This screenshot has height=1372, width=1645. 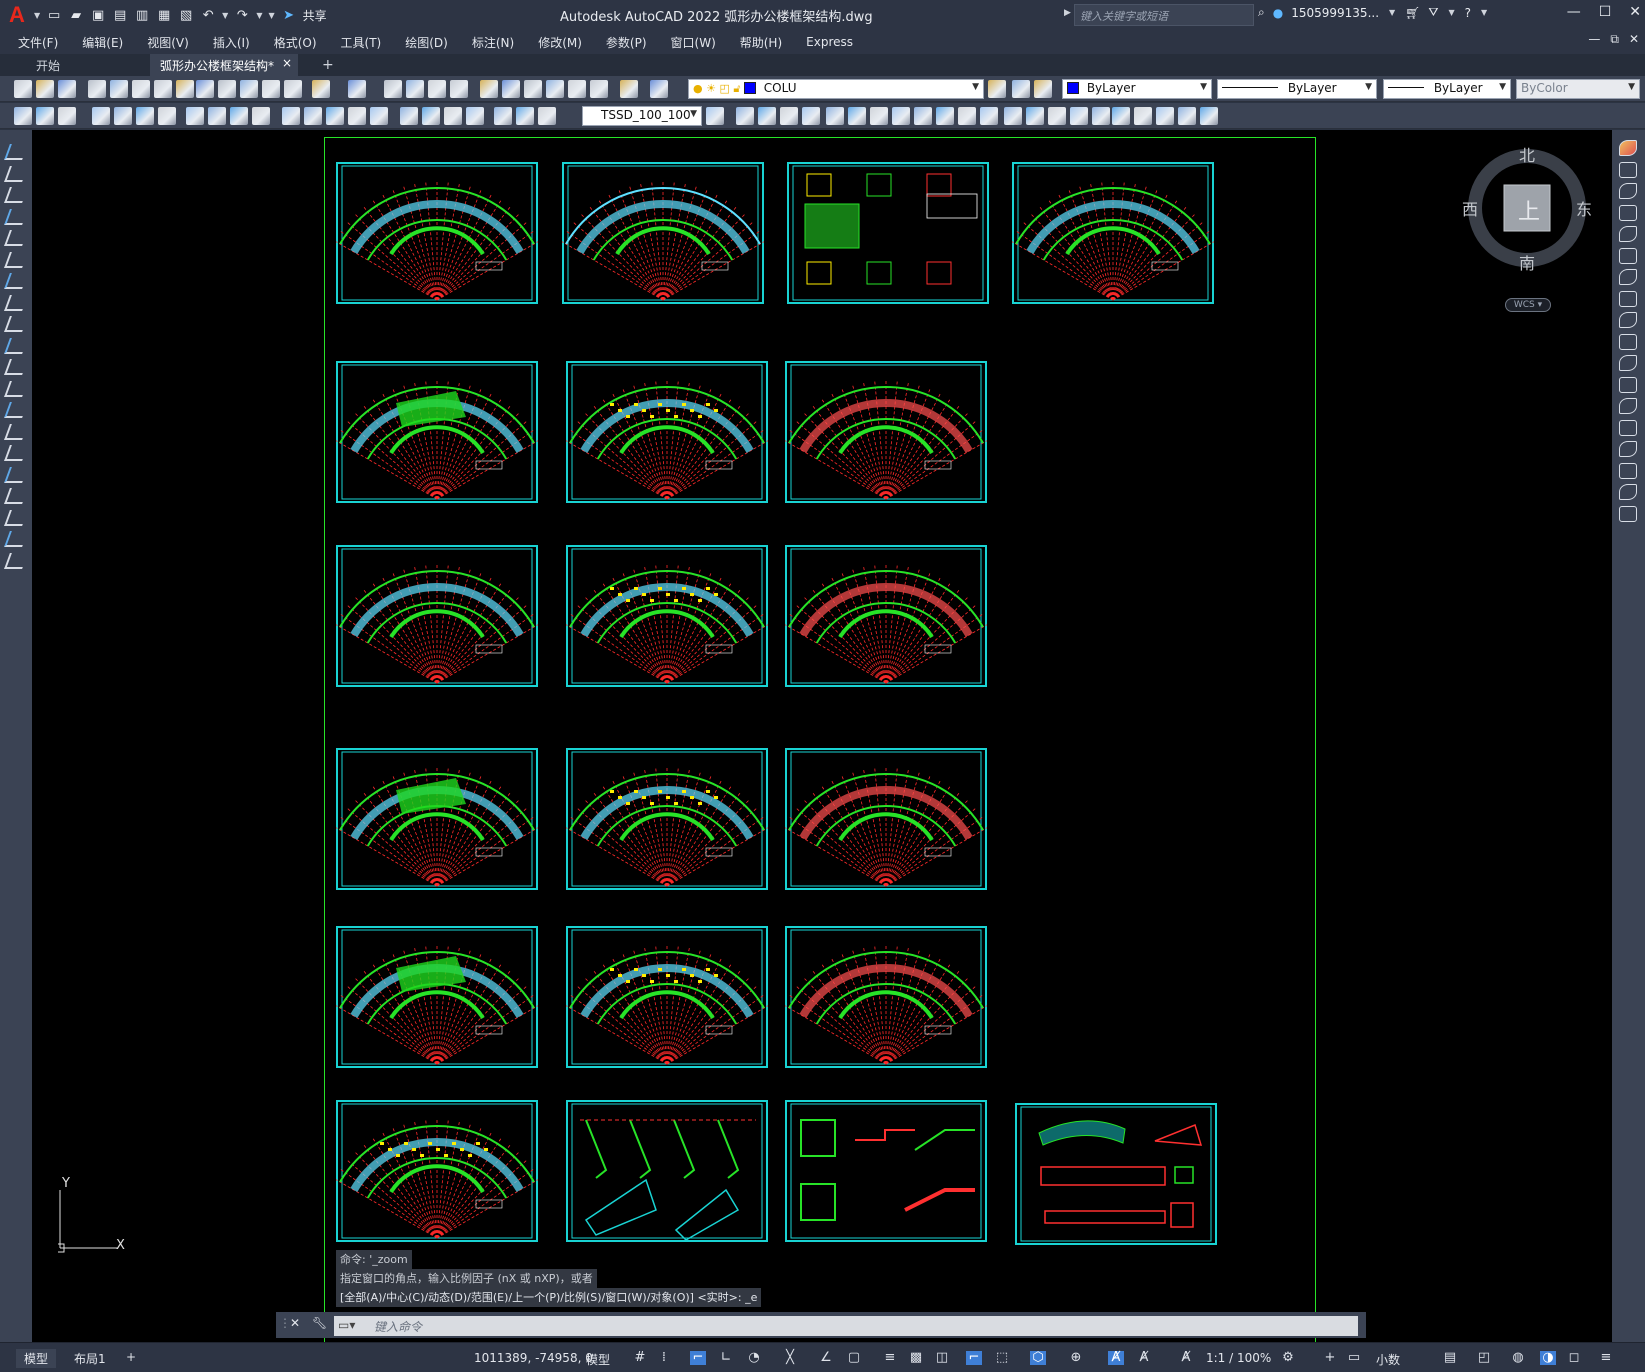 What do you see at coordinates (829, 42) in the screenshot?
I see `menu-express: Express` at bounding box center [829, 42].